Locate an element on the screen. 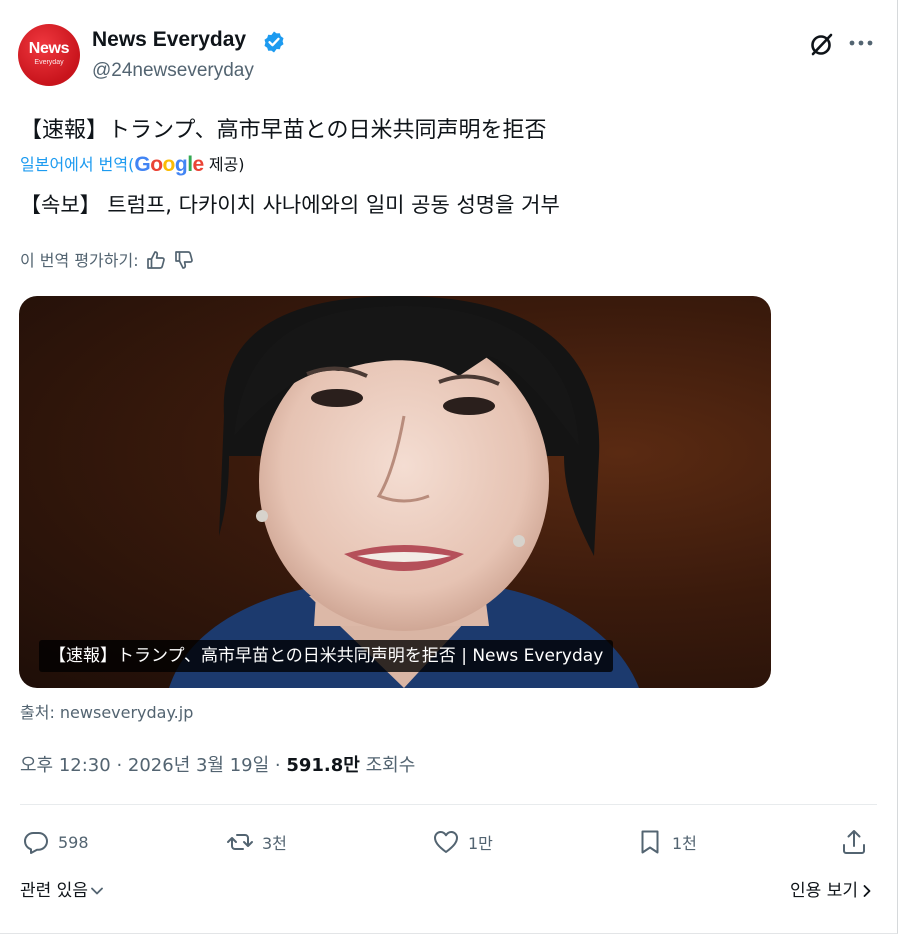 The image size is (900, 935). view-quotes-link: 인용 보기 is located at coordinates (832, 888).